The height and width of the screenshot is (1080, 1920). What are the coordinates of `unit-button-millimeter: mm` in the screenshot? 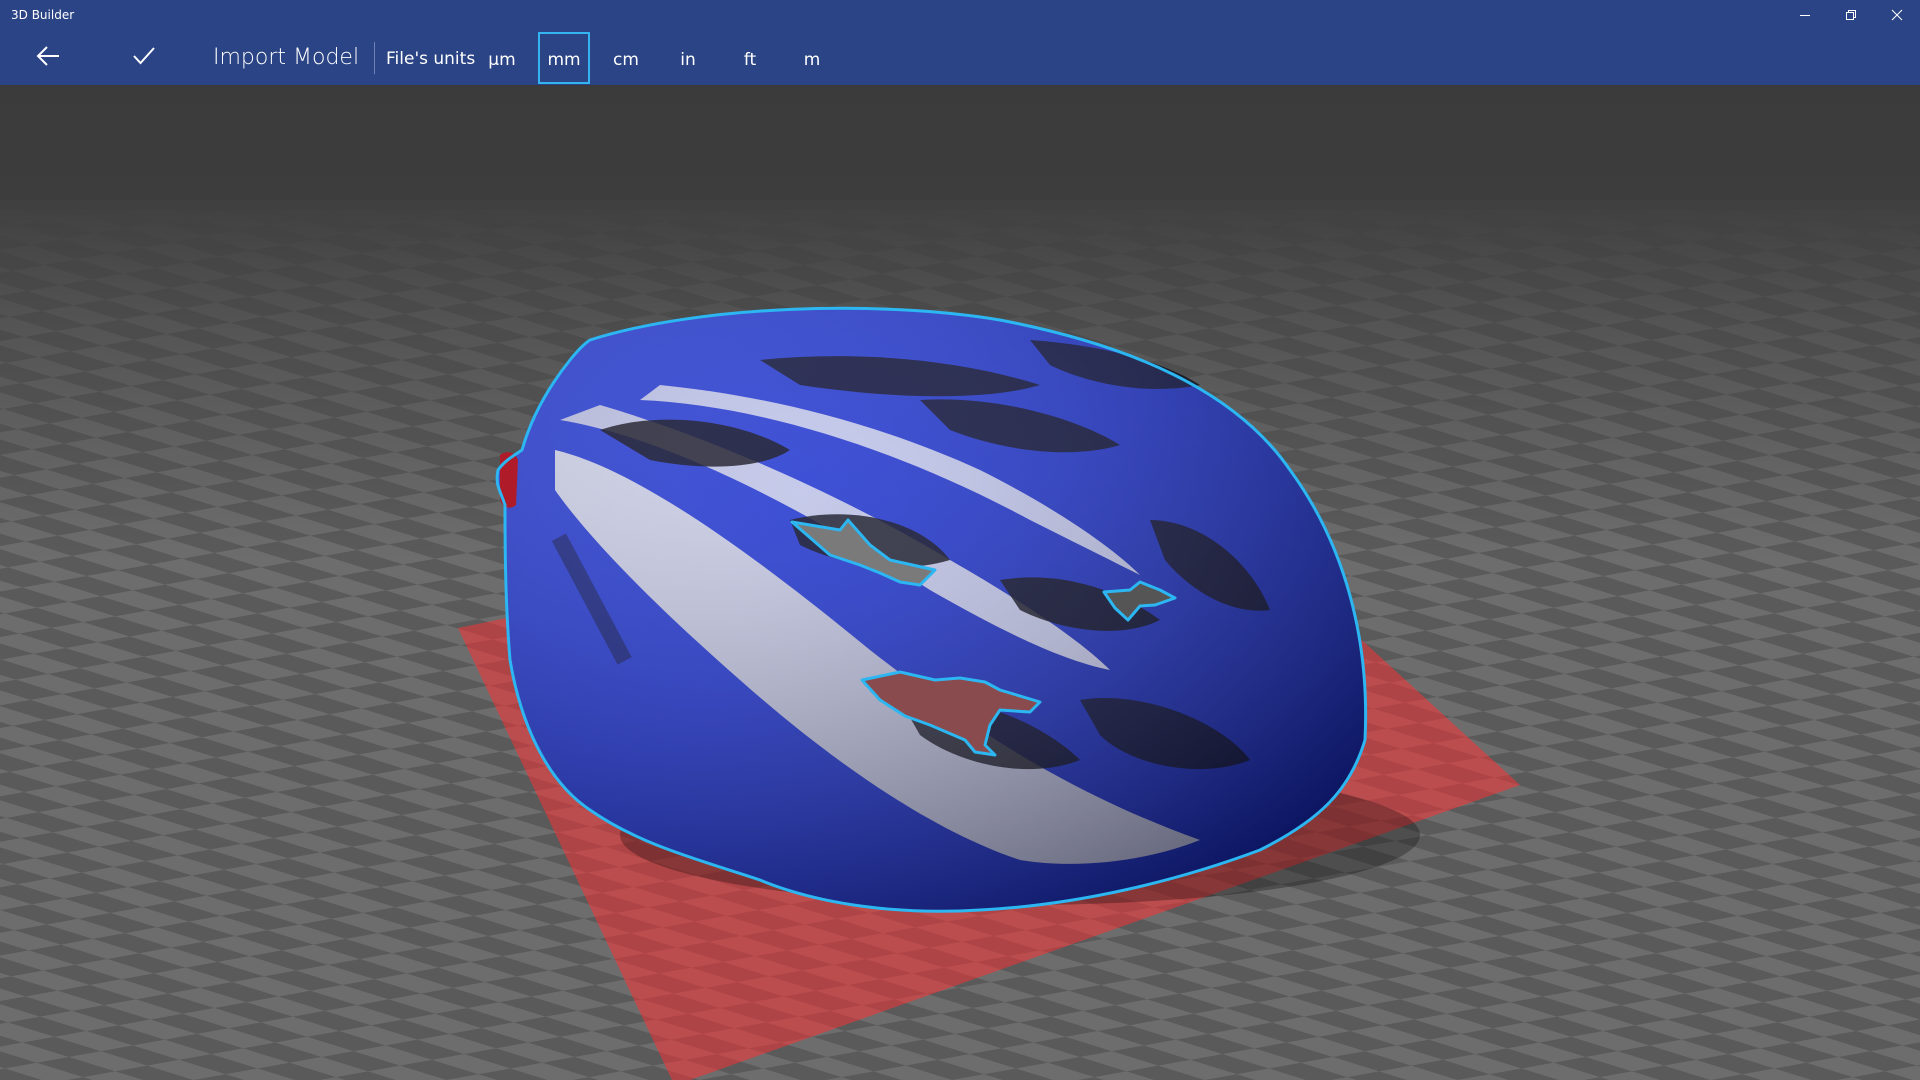 It's located at (564, 58).